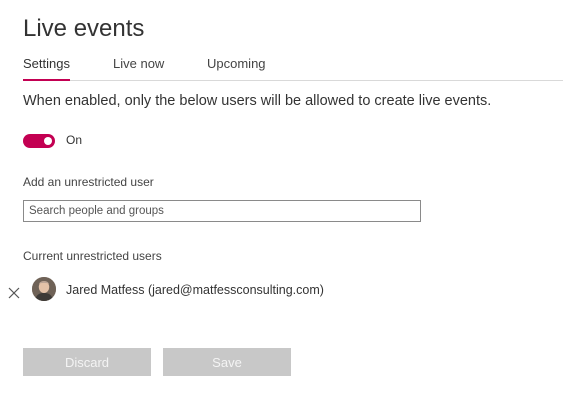 This screenshot has width=563, height=409. Describe the element at coordinates (227, 362) in the screenshot. I see `save-button: Save` at that location.